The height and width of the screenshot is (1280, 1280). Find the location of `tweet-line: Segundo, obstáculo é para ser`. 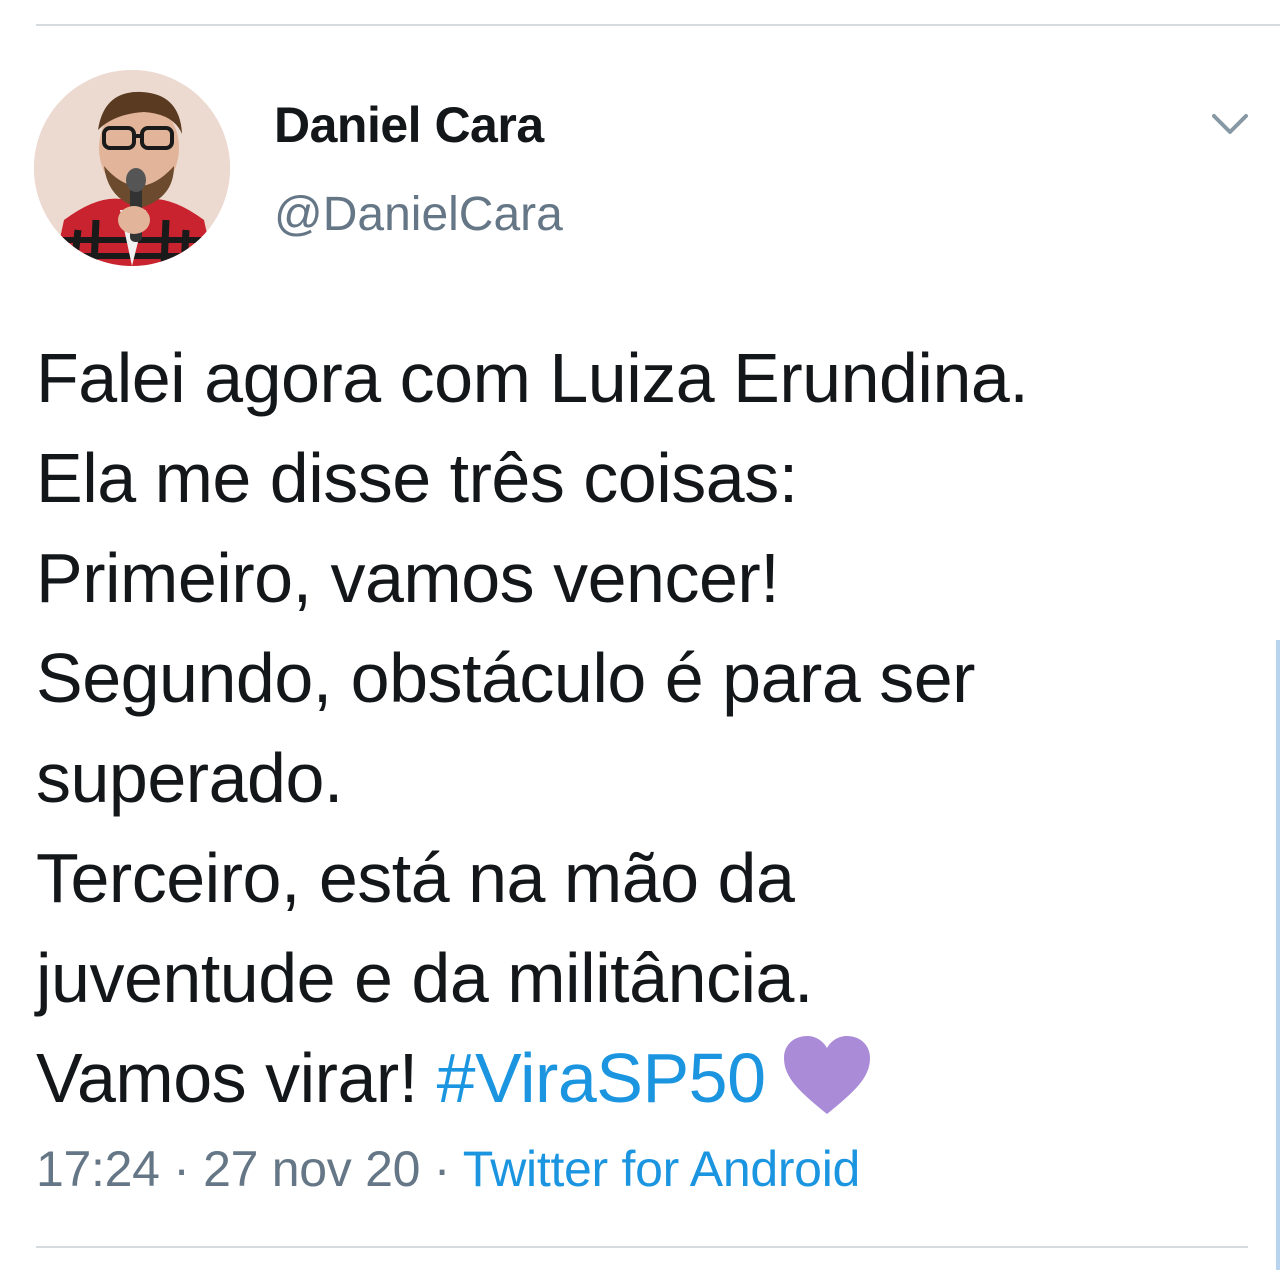

tweet-line: Segundo, obstáculo é para ser is located at coordinates (505, 678).